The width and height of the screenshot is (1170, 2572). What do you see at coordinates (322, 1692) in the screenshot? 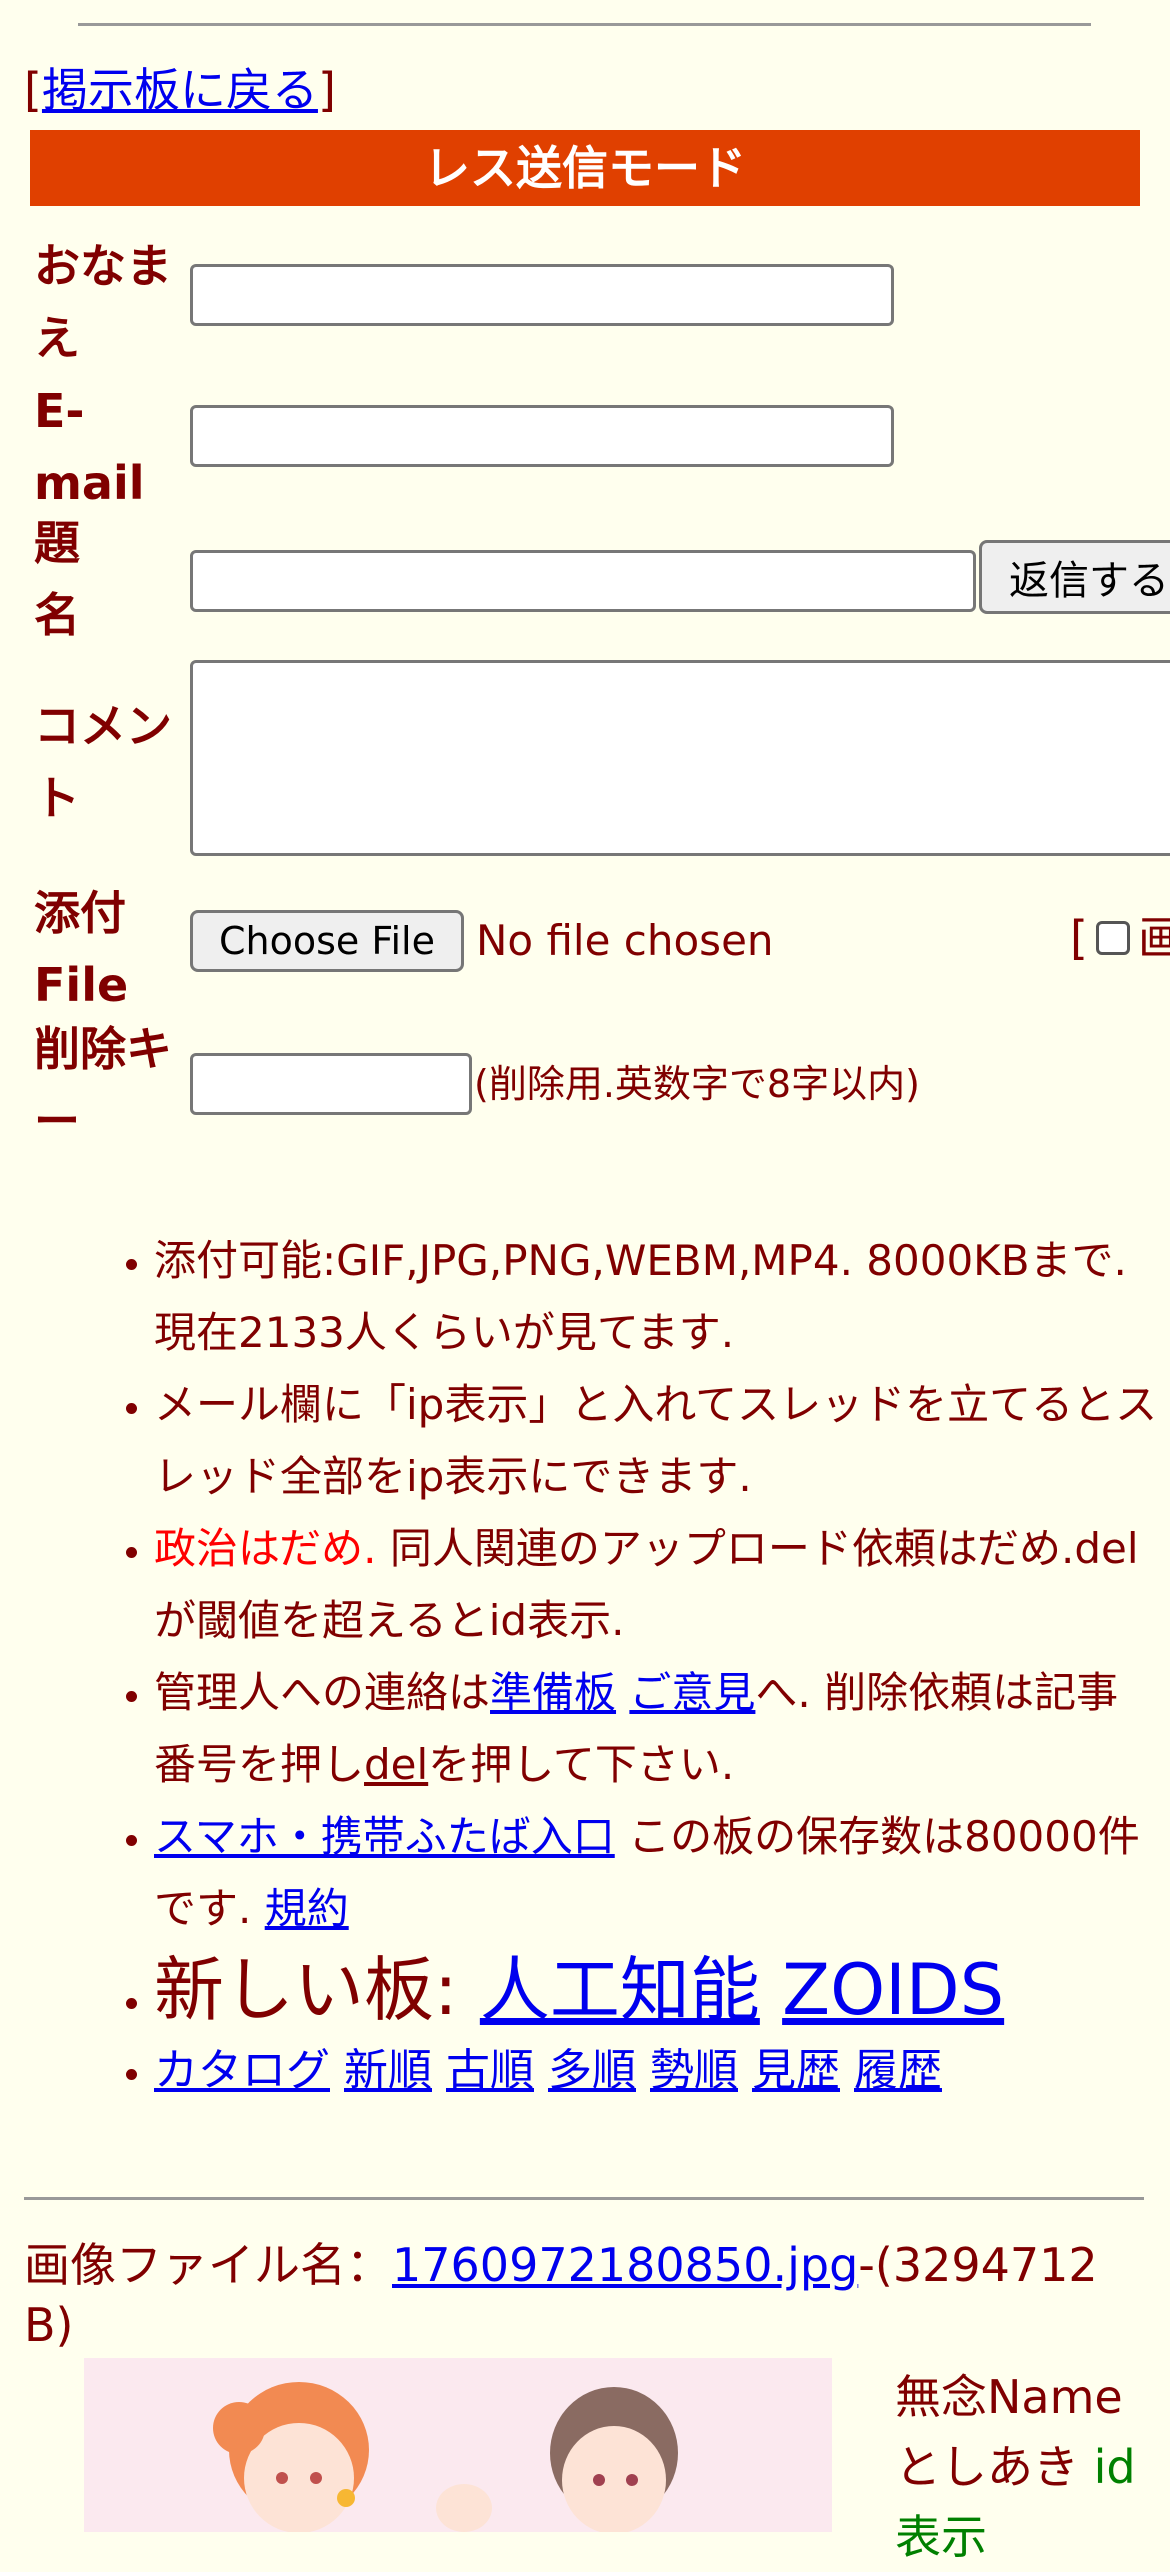
I see `rule-text-contact: 管理人への連絡は` at bounding box center [322, 1692].